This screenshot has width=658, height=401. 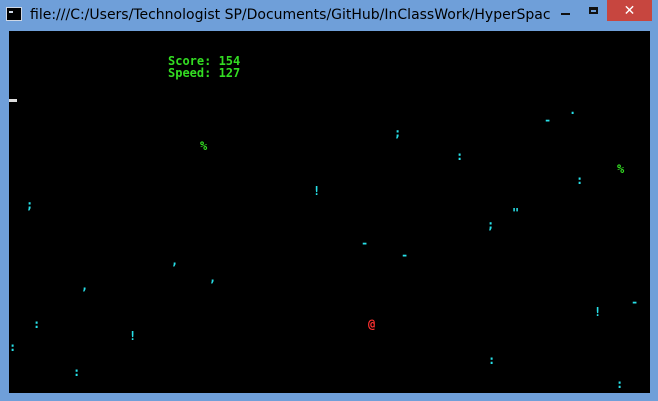 What do you see at coordinates (204, 73) in the screenshot?
I see `speed-display: Speed: 127` at bounding box center [204, 73].